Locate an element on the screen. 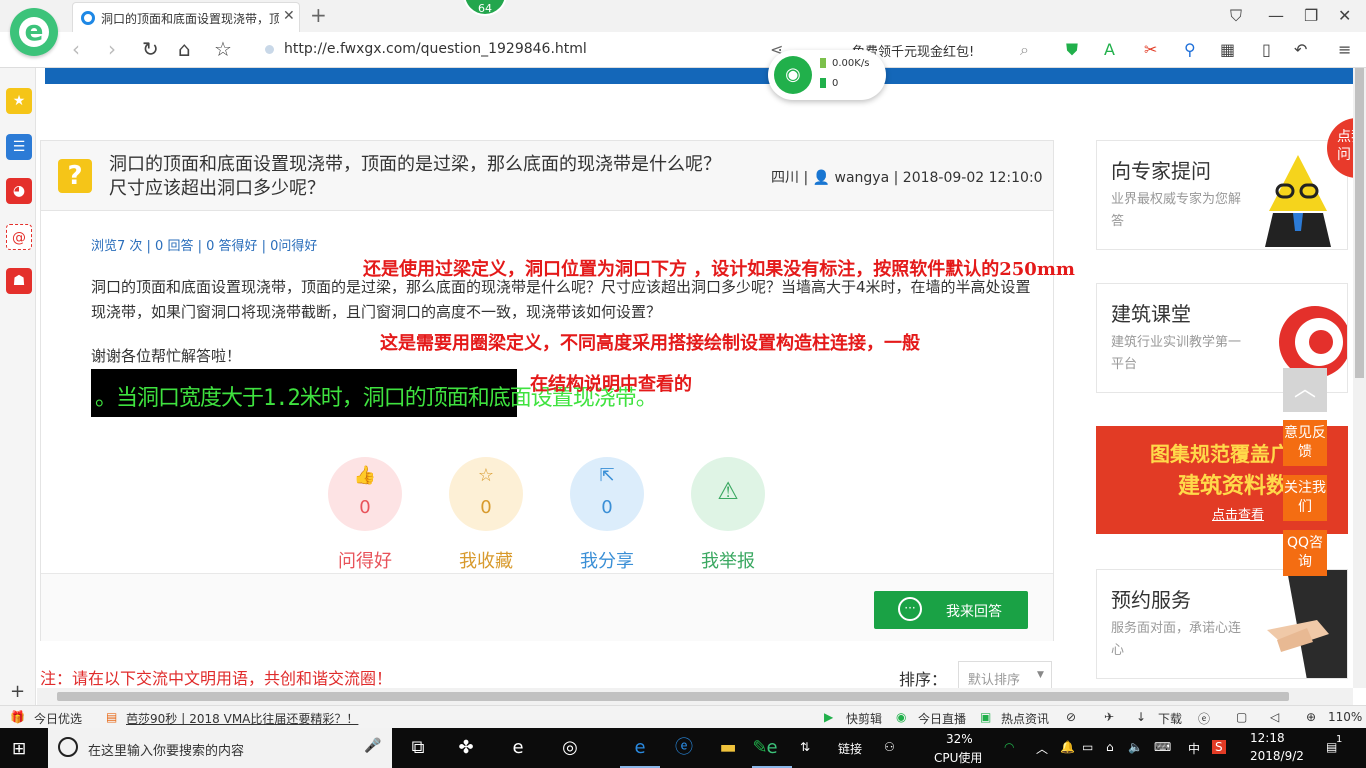  close-window-icon: ✕ is located at coordinates (1344, 15).